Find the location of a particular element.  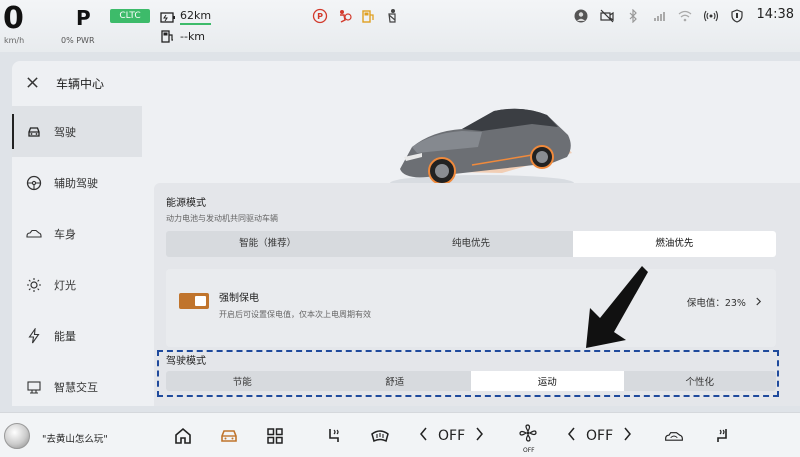

speed-value: 0 is located at coordinates (13, 18).